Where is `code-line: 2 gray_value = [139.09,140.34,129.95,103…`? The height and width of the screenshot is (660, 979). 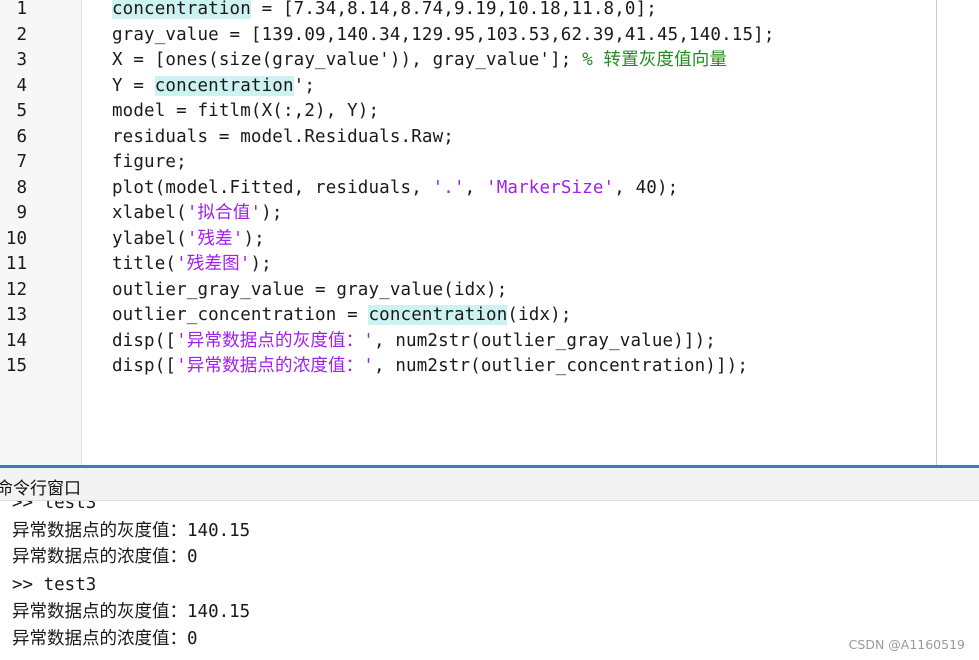 code-line: 2 gray_value = [139.09,140.34,129.95,103… is located at coordinates (489, 36).